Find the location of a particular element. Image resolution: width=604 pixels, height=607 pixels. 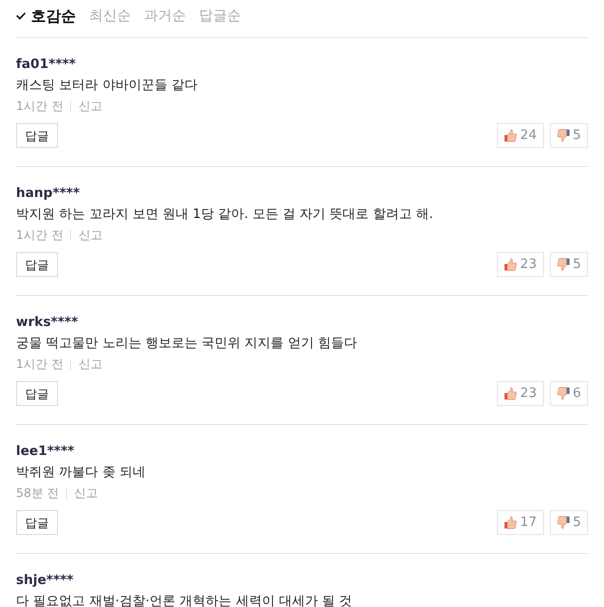

like-count: 24 is located at coordinates (528, 135).